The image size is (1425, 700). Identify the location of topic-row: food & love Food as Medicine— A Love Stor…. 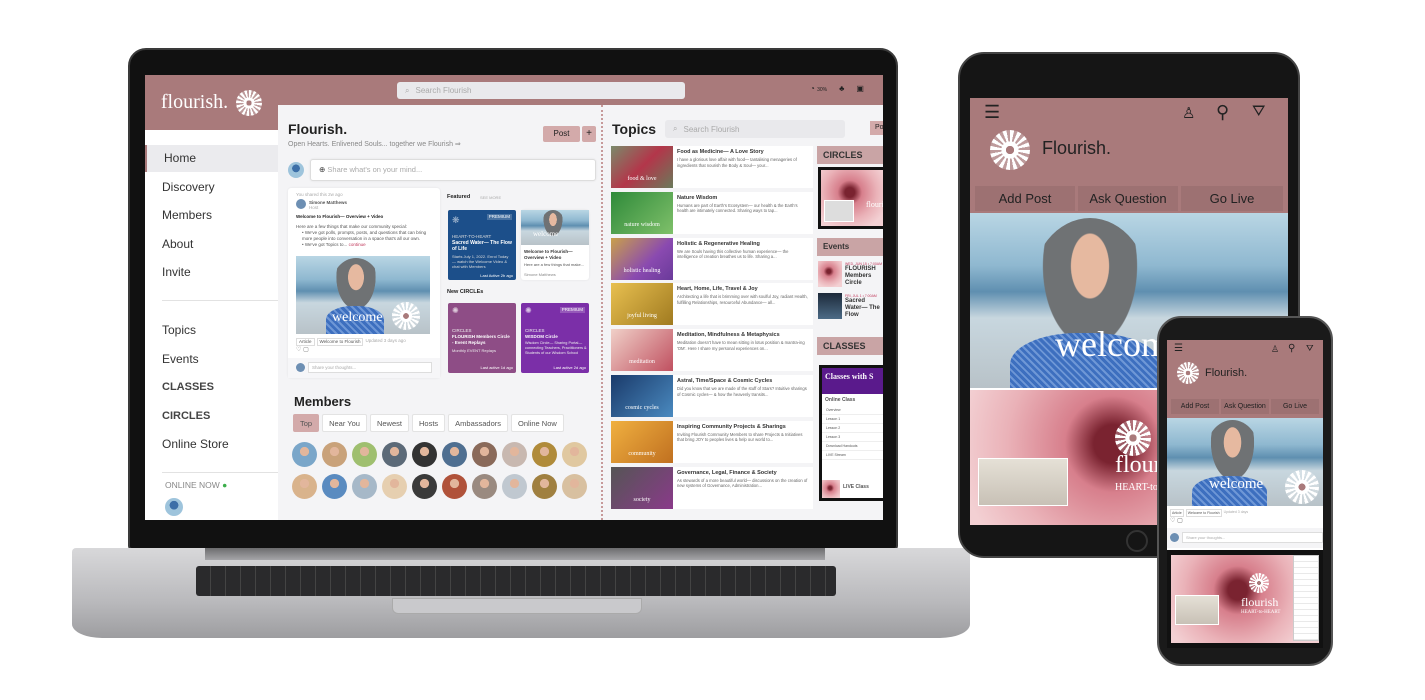
(712, 167).